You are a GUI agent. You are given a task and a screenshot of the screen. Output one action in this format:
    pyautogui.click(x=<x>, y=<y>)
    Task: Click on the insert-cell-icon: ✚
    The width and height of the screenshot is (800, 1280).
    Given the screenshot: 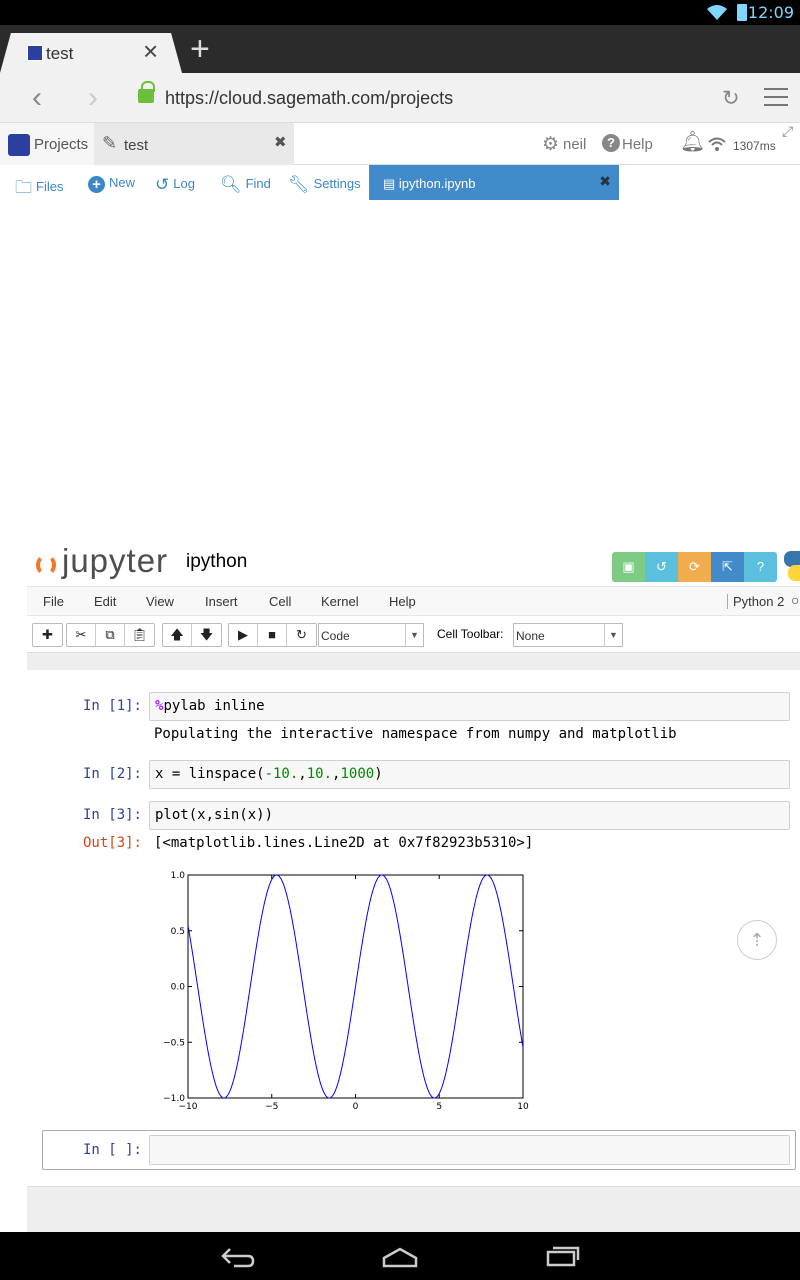 What is the action you would take?
    pyautogui.click(x=47, y=635)
    